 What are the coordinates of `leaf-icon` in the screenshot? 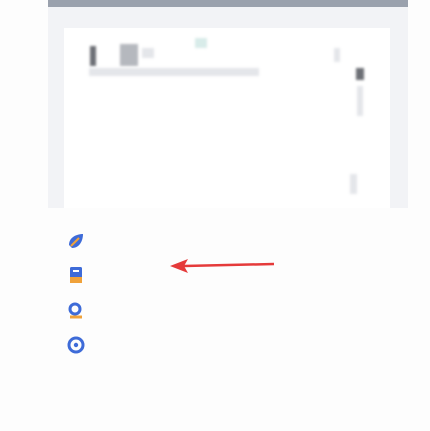 It's located at (76, 241).